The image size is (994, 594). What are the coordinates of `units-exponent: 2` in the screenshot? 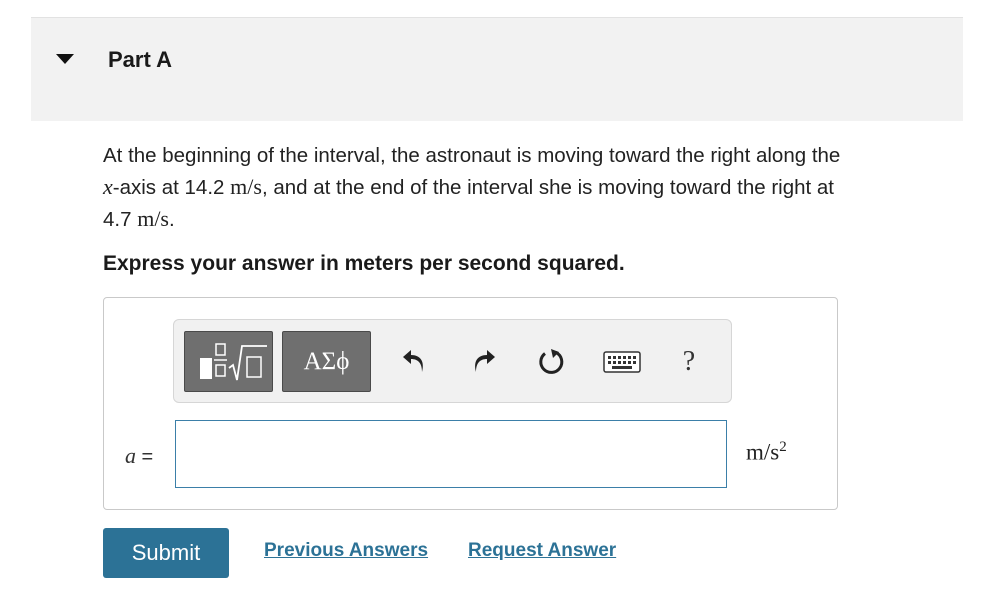 It's located at (783, 447).